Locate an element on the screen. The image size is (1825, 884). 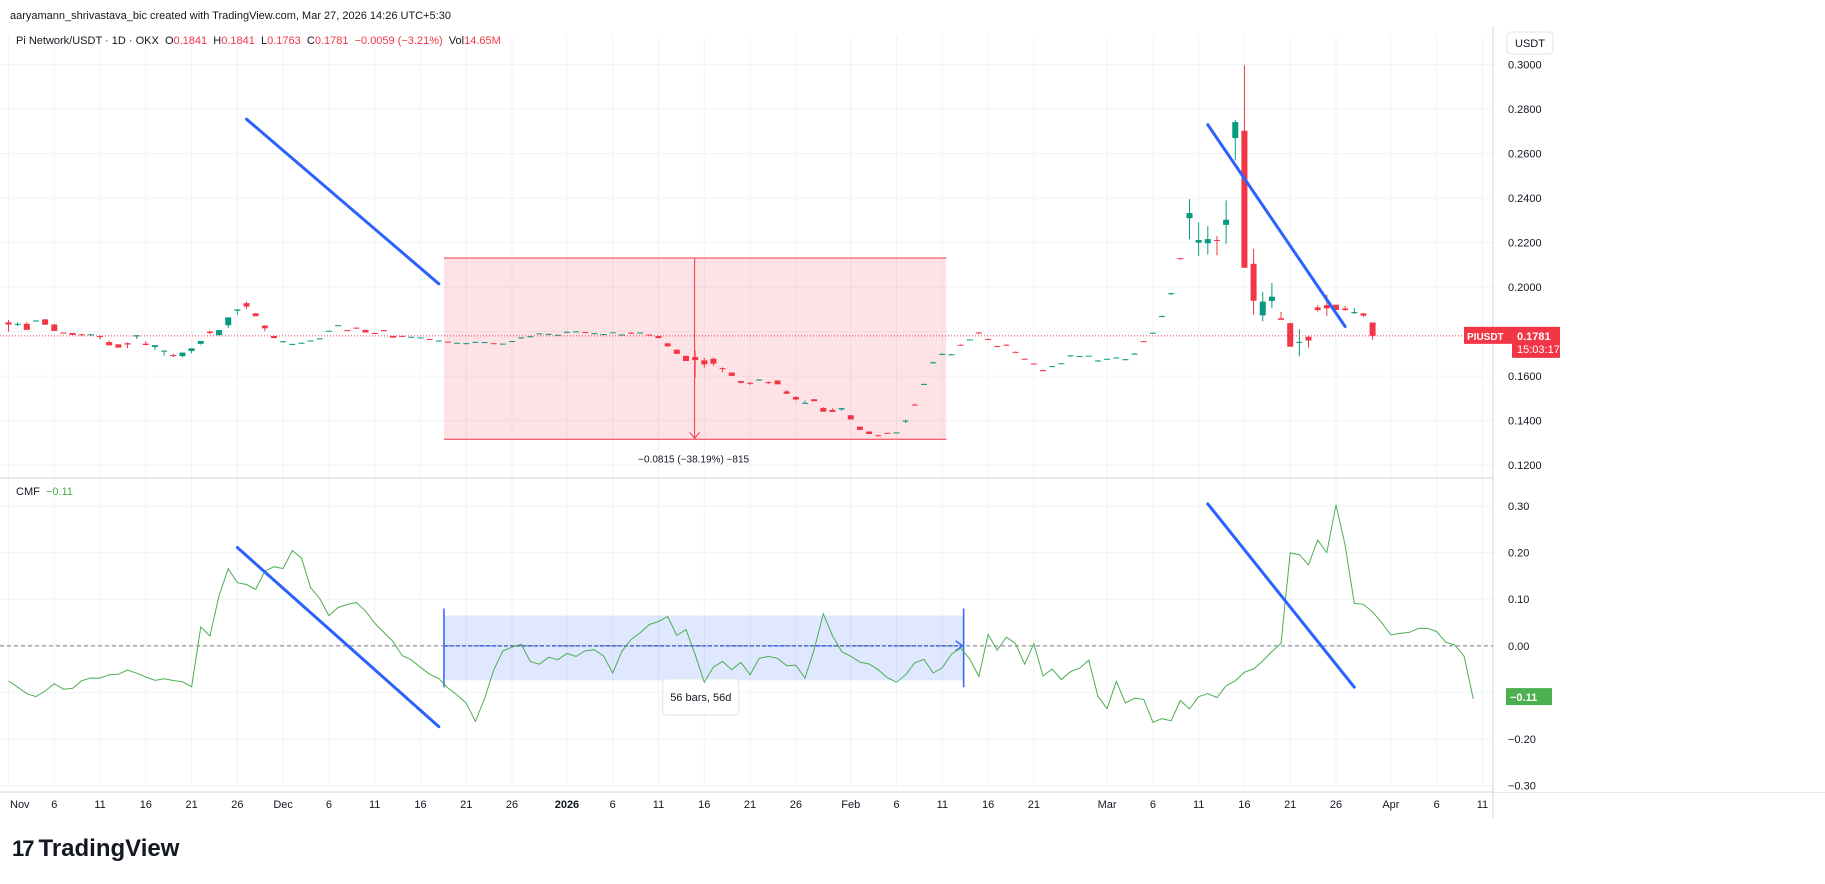
close-value: 0.1781 is located at coordinates (335, 41).